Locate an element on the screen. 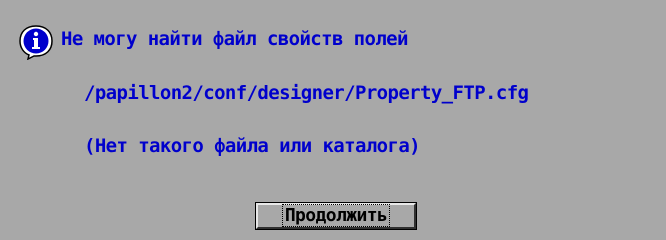 The image size is (666, 240). message-error-detail: (Нет такого файла или каталога) is located at coordinates (252, 146).